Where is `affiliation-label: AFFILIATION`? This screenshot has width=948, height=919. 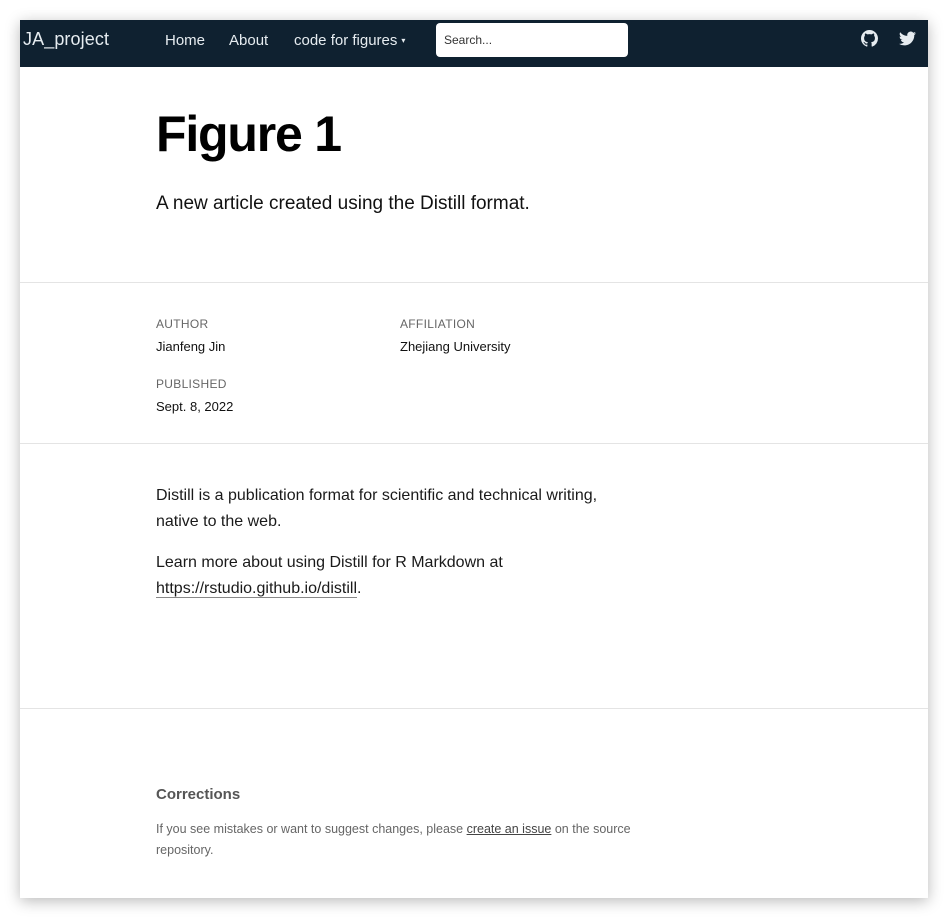 affiliation-label: AFFILIATION is located at coordinates (438, 324).